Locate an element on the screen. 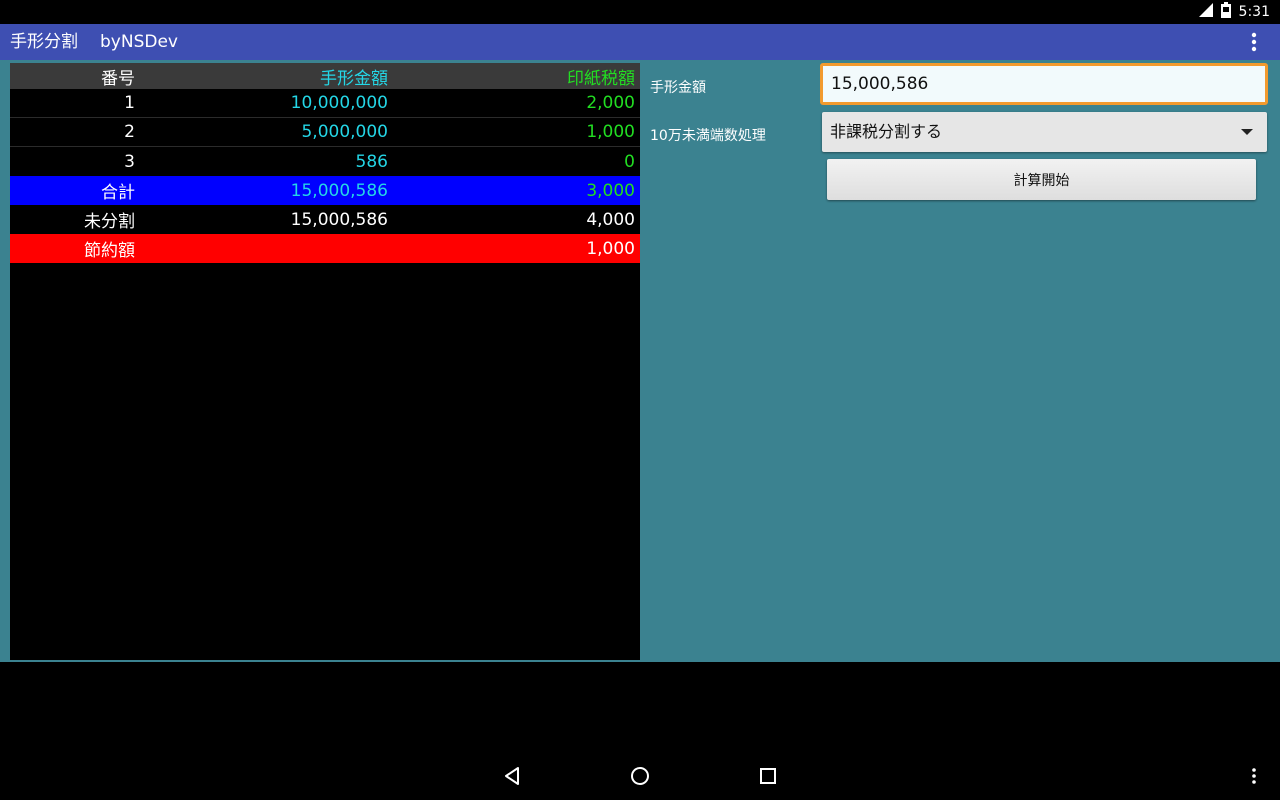 The width and height of the screenshot is (1280, 800). row-number: 1 is located at coordinates (129, 103).